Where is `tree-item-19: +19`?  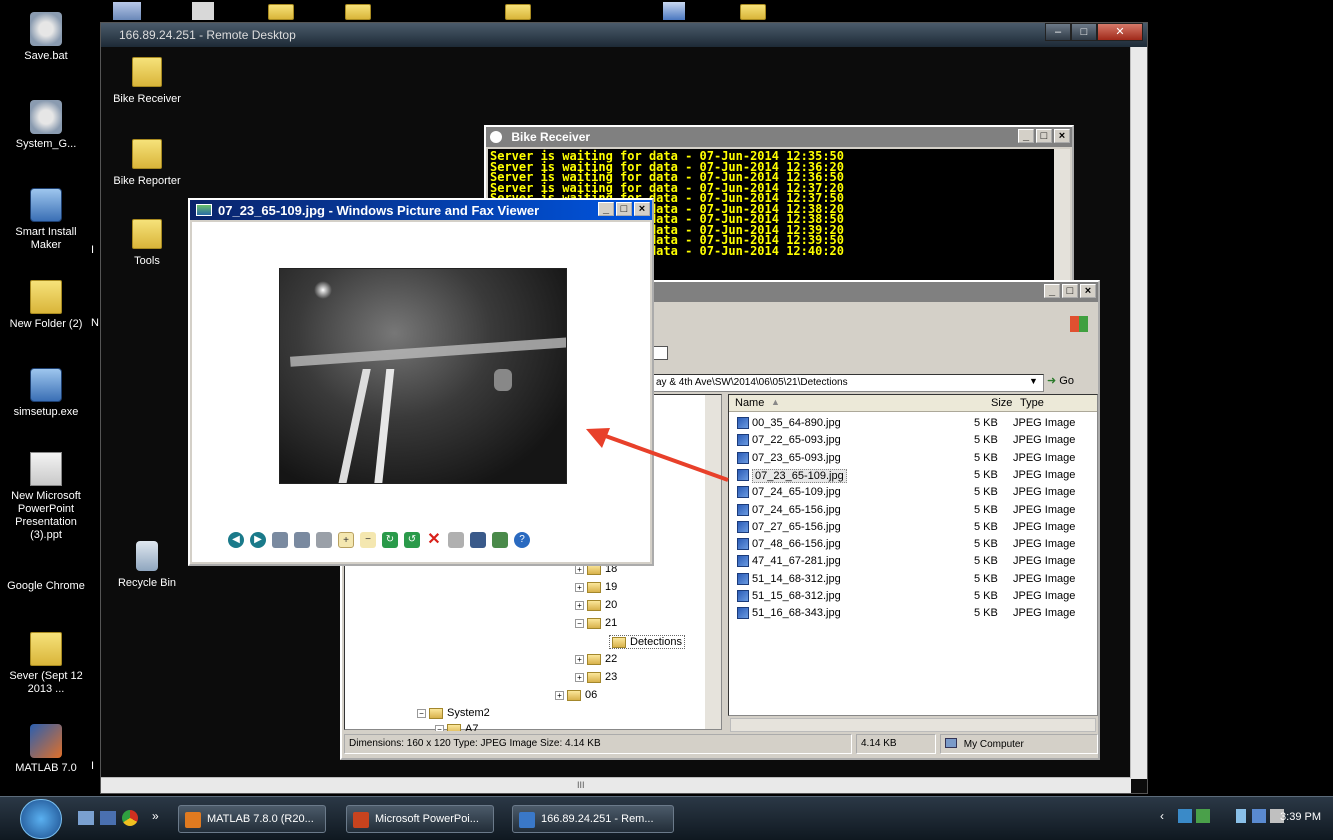 tree-item-19: +19 is located at coordinates (596, 587).